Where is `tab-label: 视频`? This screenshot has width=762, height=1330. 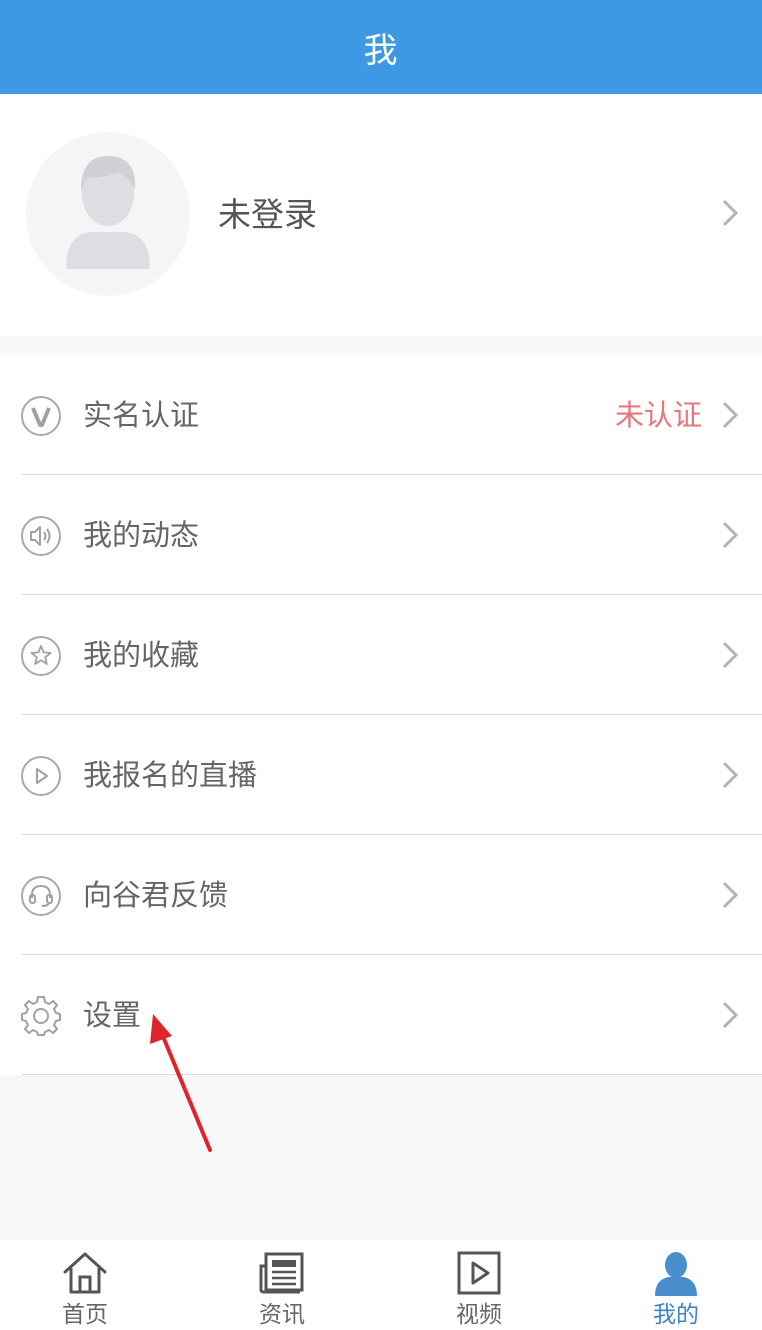 tab-label: 视频 is located at coordinates (479, 1315).